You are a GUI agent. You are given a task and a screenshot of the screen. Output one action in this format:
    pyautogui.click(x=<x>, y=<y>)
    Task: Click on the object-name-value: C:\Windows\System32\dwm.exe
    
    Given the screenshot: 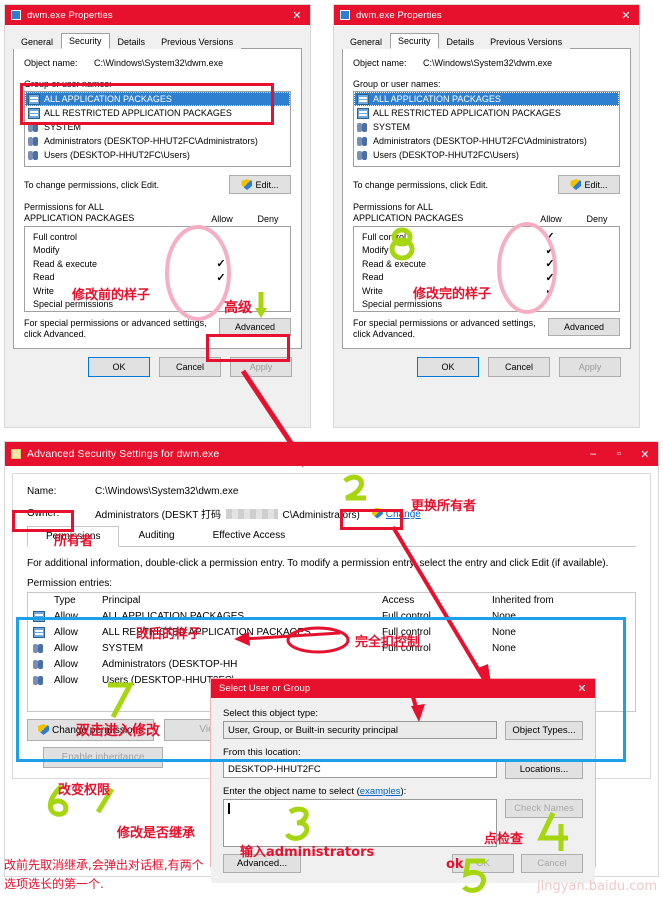 What is the action you would take?
    pyautogui.click(x=488, y=63)
    